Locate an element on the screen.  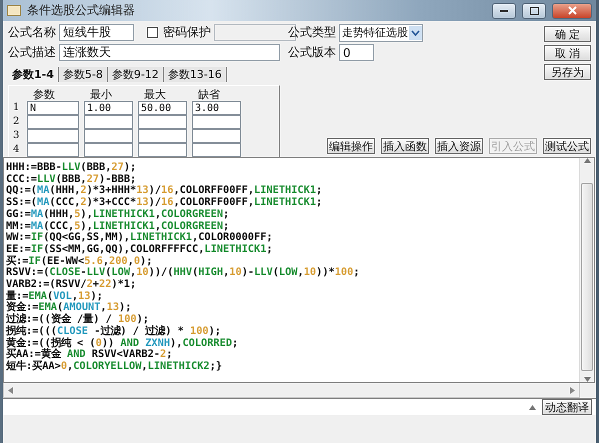
toolbar-button: 插入资源 is located at coordinates (459, 146).